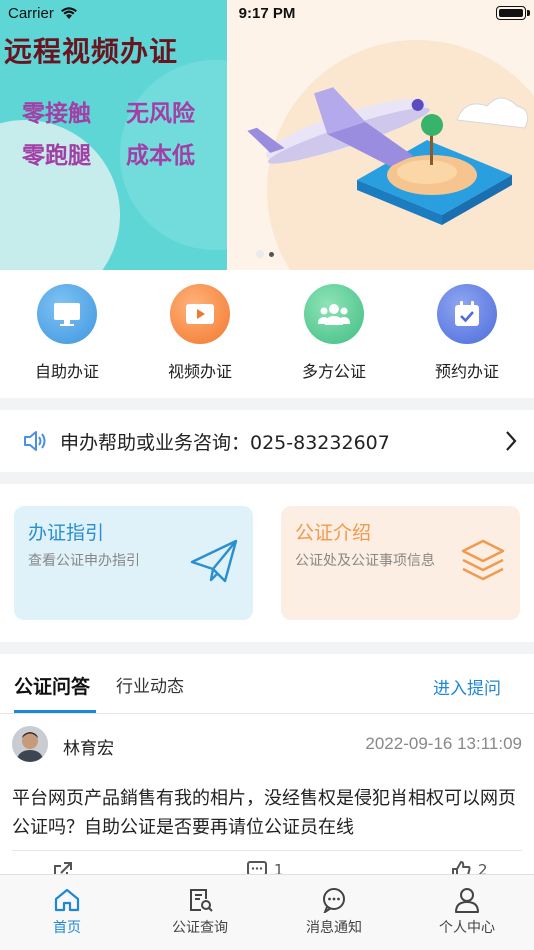 The height and width of the screenshot is (950, 534). Describe the element at coordinates (365, 561) in the screenshot. I see `card-description: 公证处及公证事项信息` at that location.